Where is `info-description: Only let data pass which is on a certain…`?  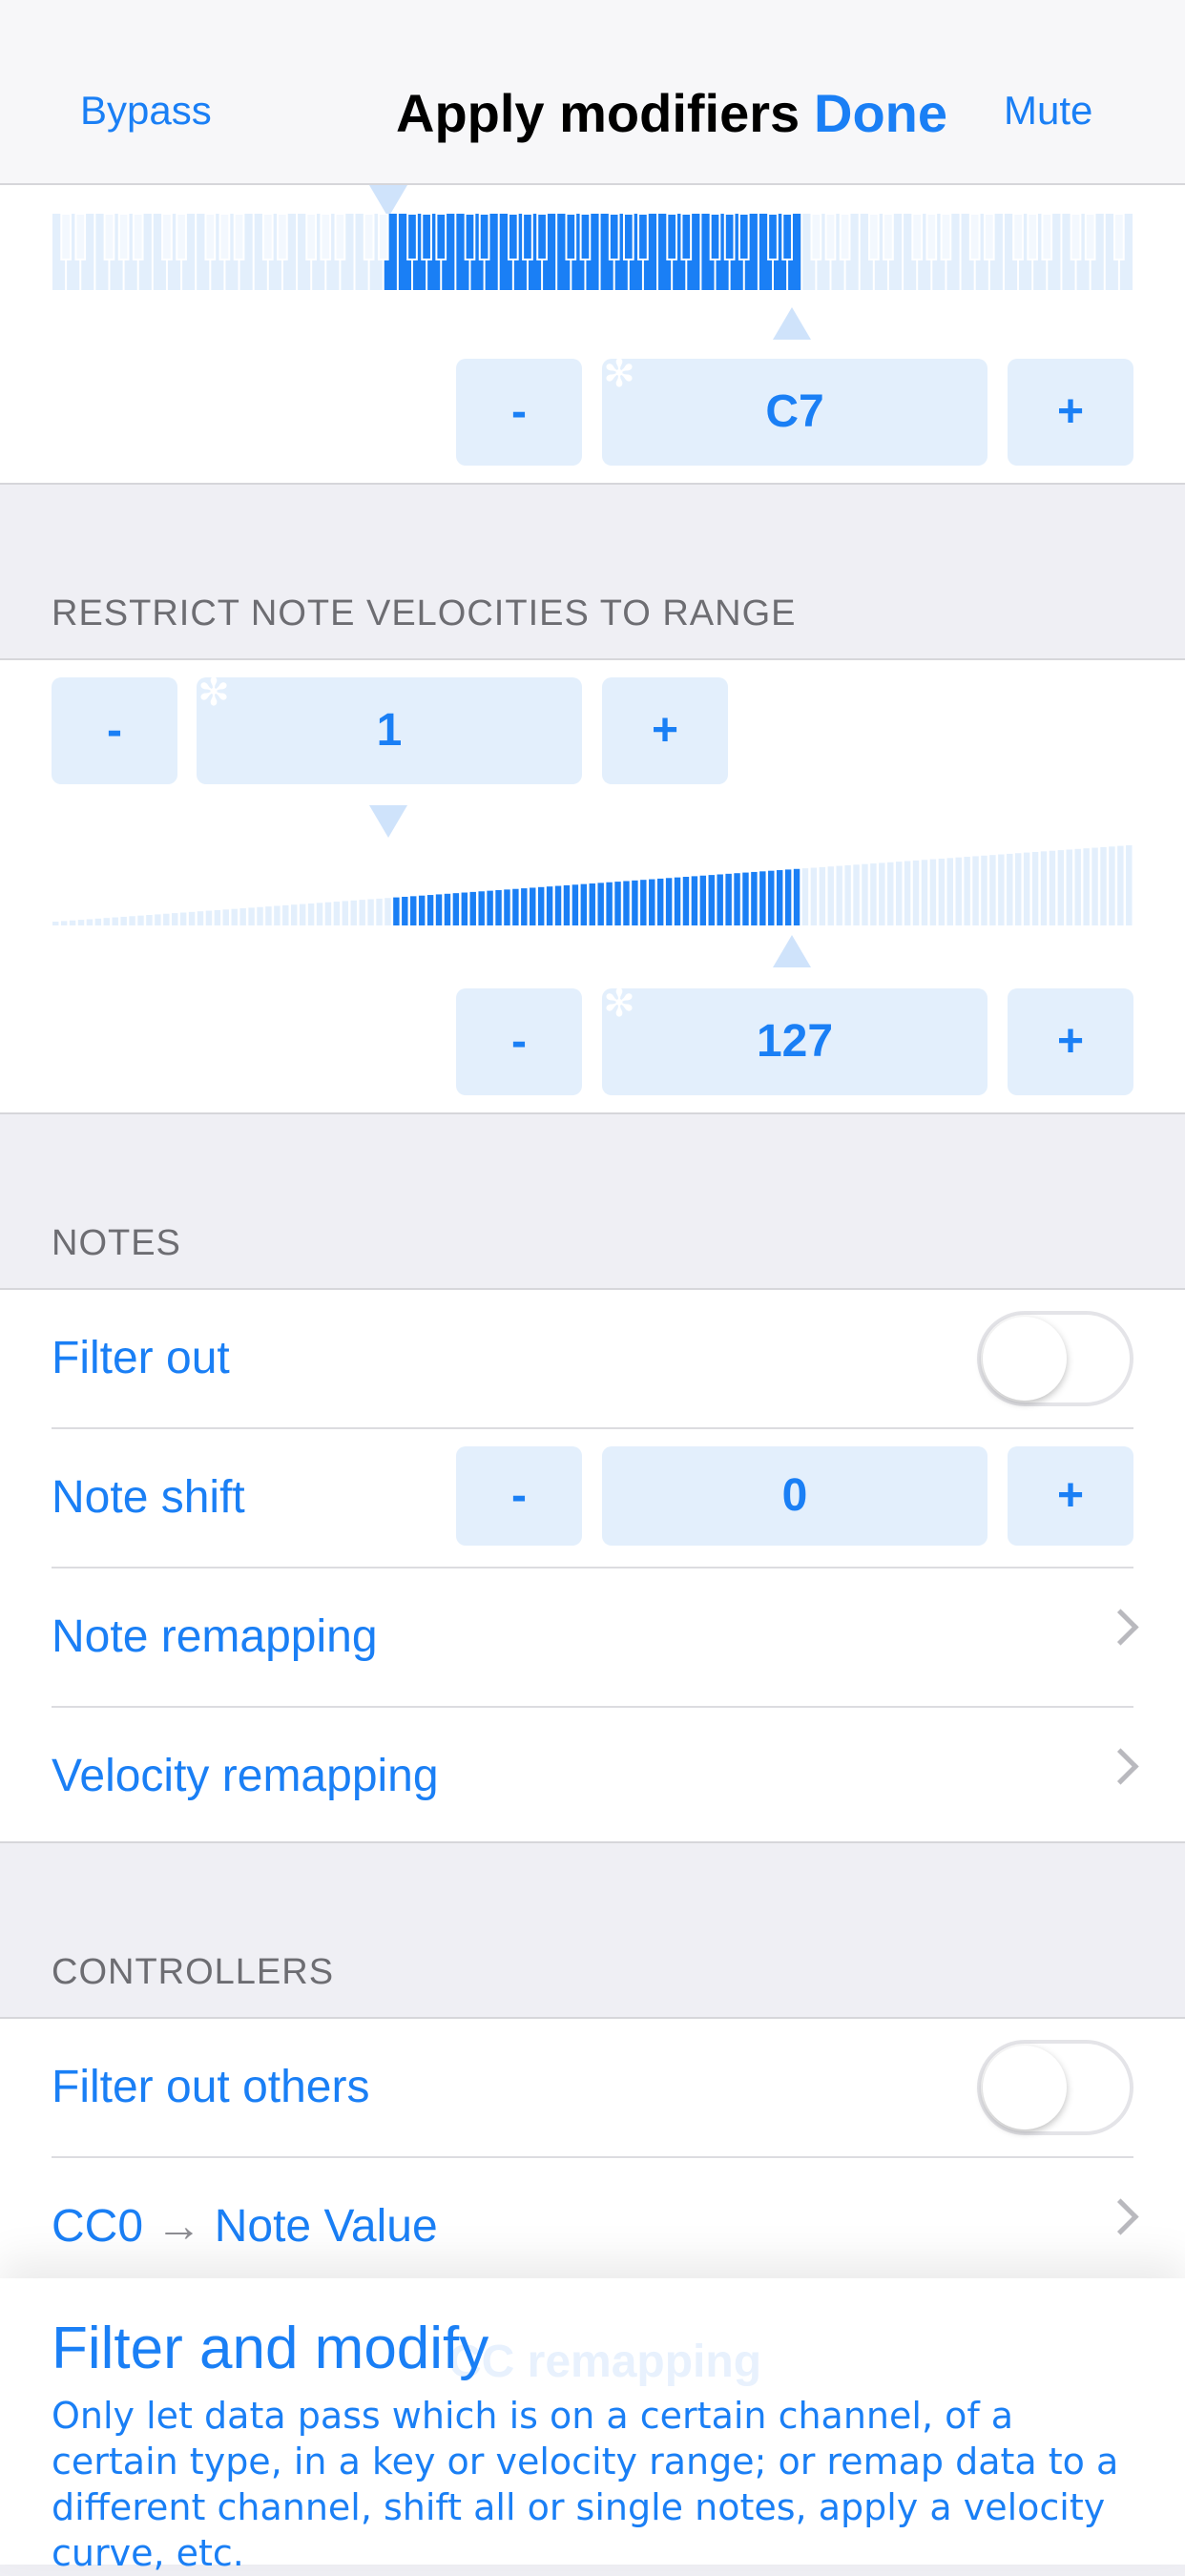 info-description: Only let data pass which is on a certain… is located at coordinates (585, 2484).